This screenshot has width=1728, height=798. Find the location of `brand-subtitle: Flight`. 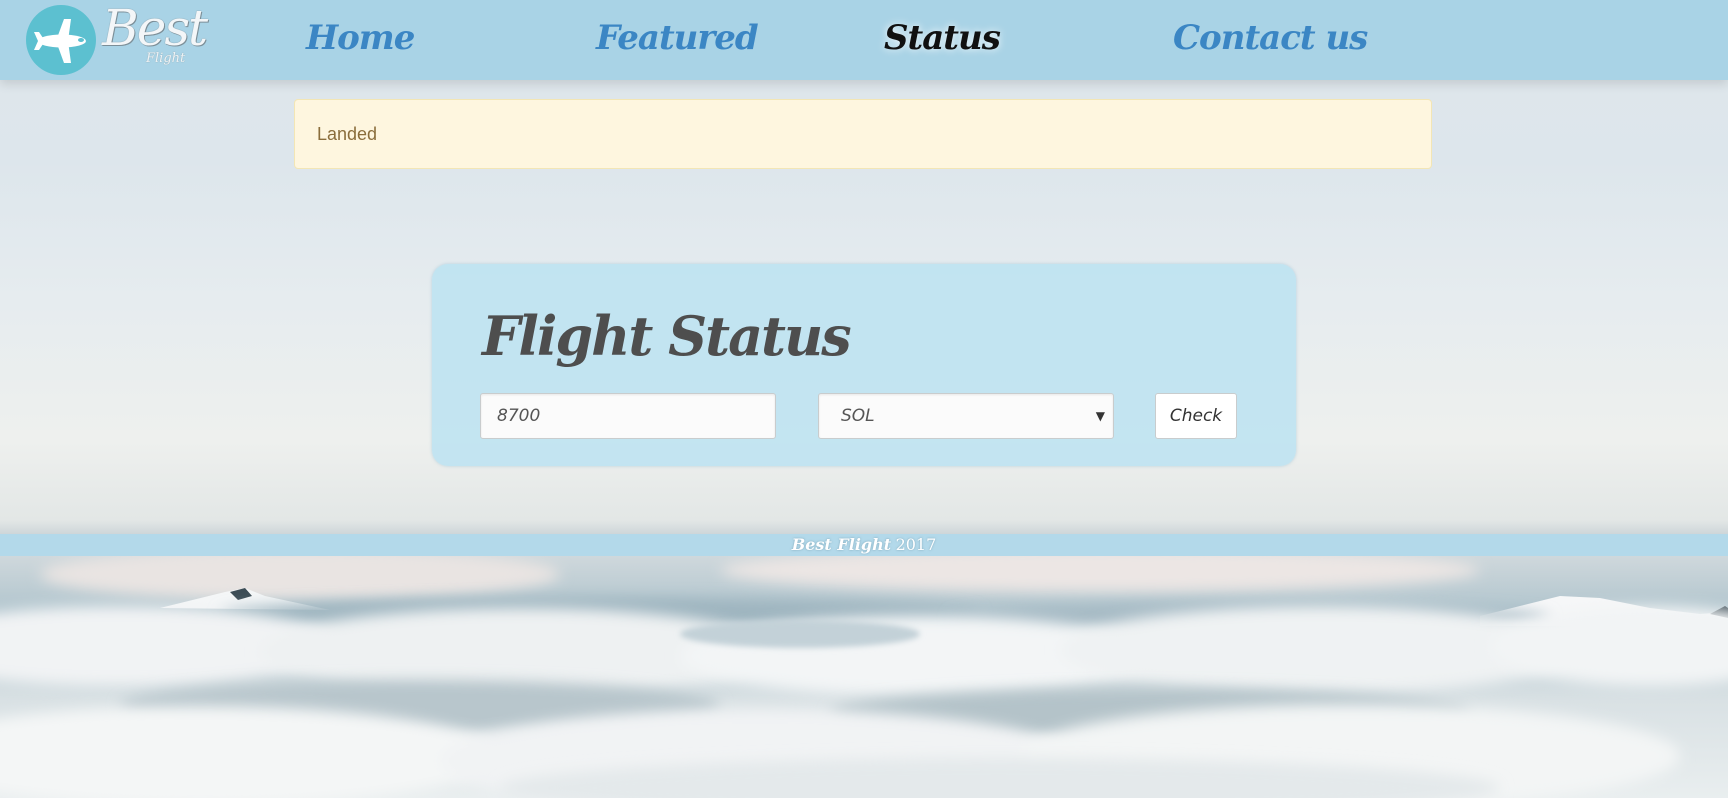

brand-subtitle: Flight is located at coordinates (166, 58).